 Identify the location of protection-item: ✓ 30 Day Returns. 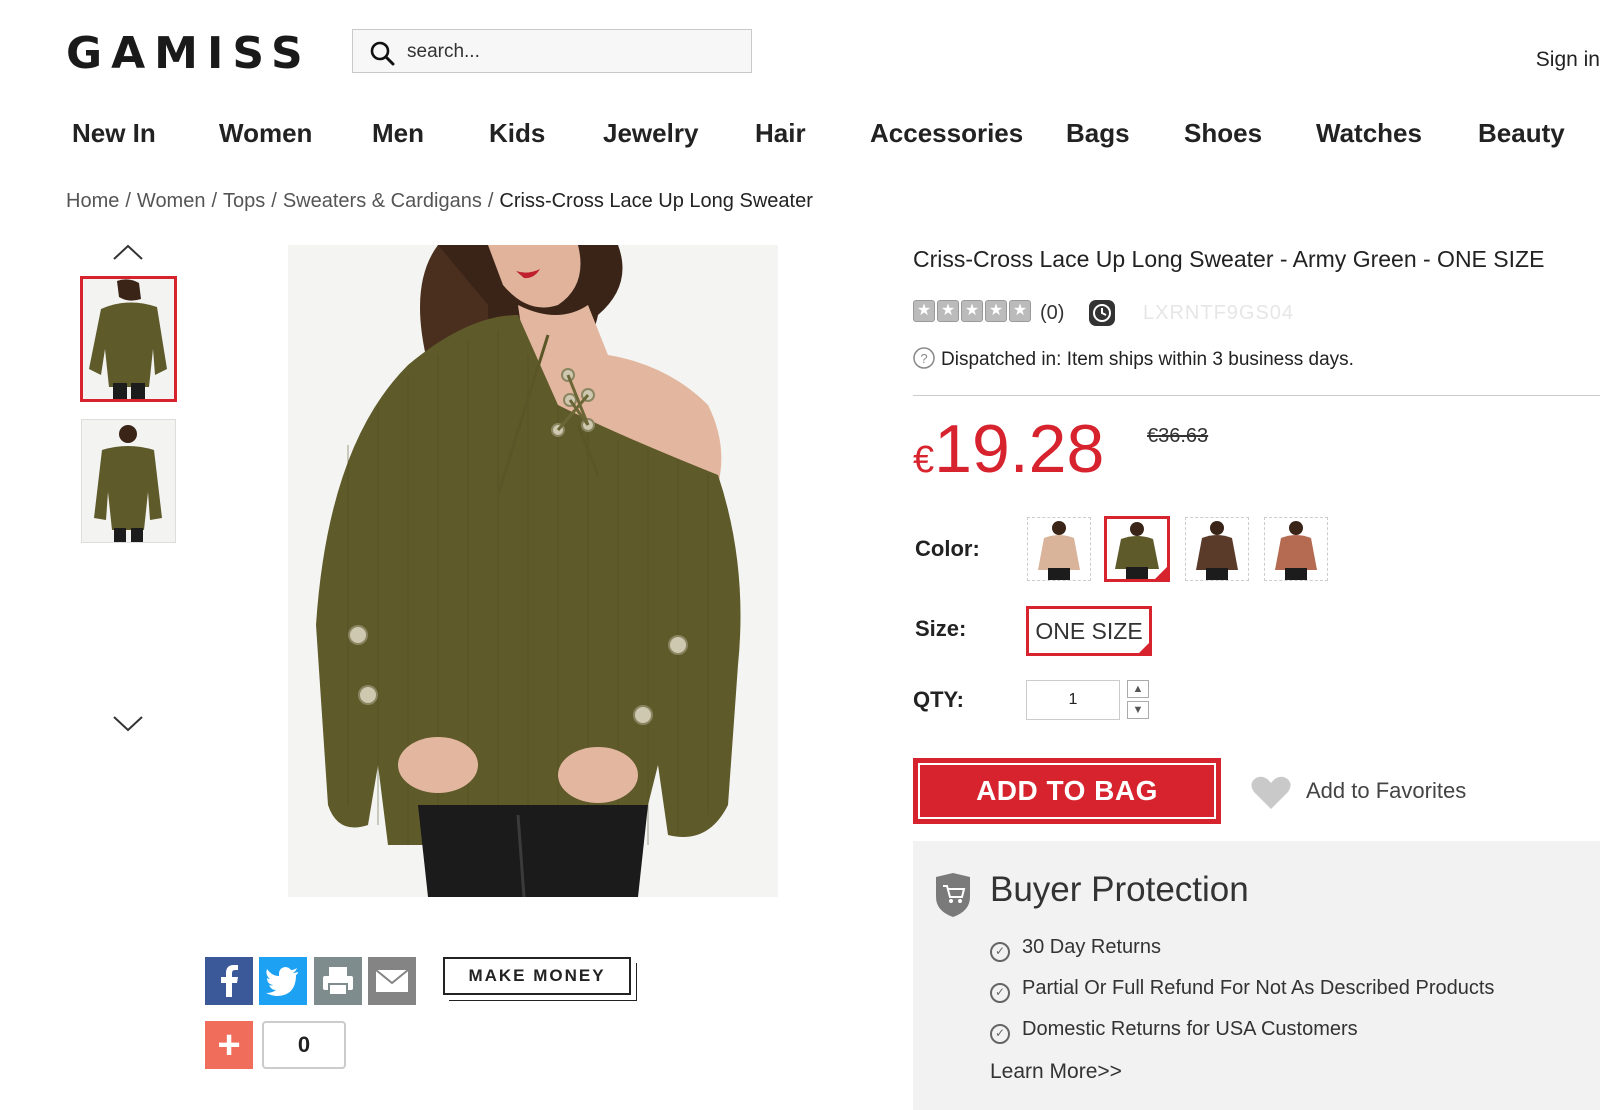
(1075, 949).